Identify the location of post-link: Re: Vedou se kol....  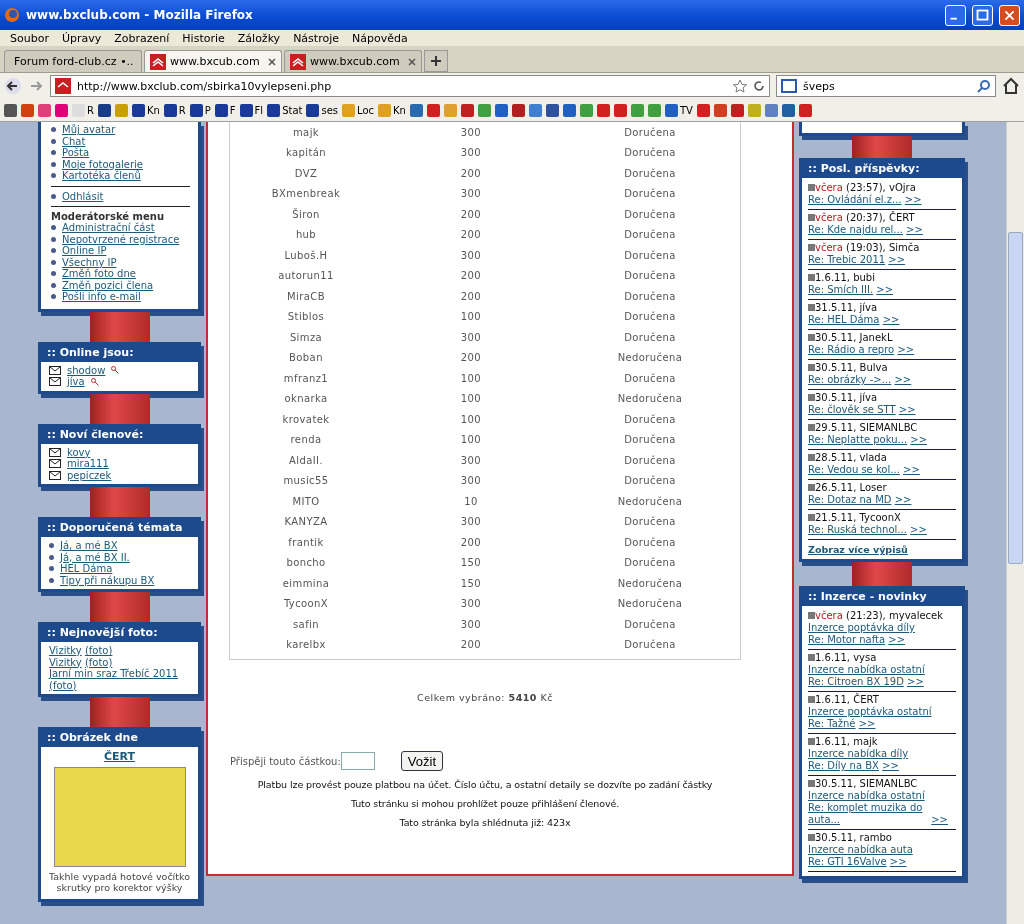
(854, 469).